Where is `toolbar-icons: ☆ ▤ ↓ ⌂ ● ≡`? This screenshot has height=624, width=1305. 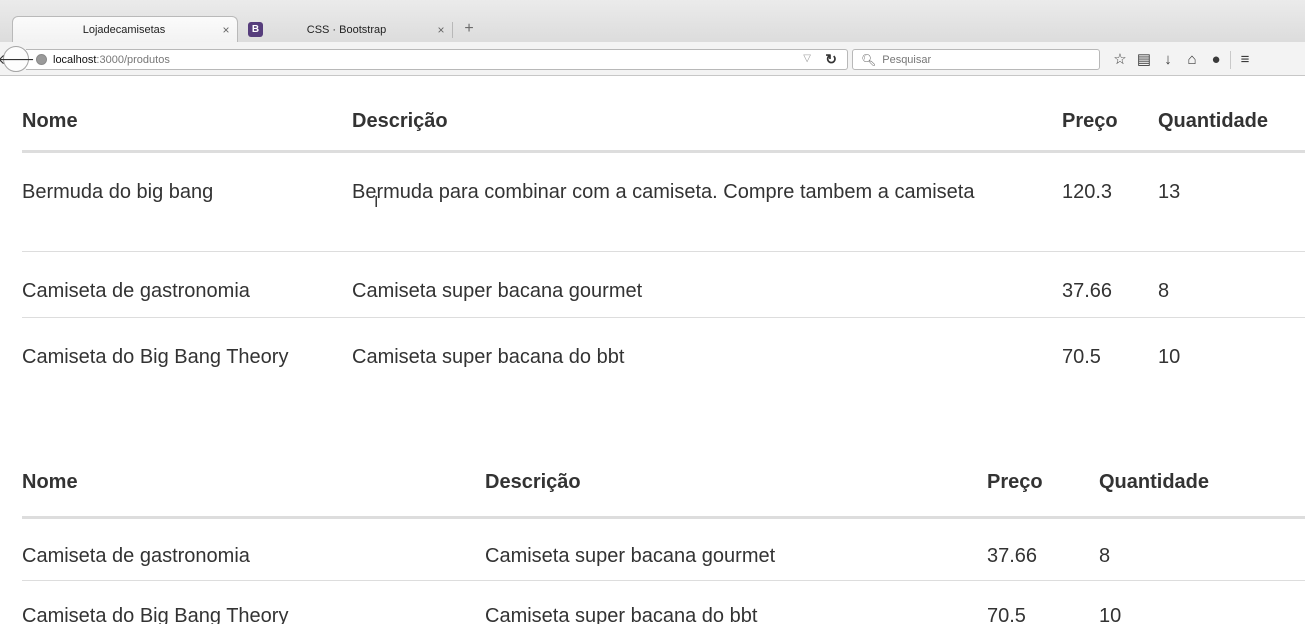 toolbar-icons: ☆ ▤ ↓ ⌂ ● ≡ is located at coordinates (1182, 59).